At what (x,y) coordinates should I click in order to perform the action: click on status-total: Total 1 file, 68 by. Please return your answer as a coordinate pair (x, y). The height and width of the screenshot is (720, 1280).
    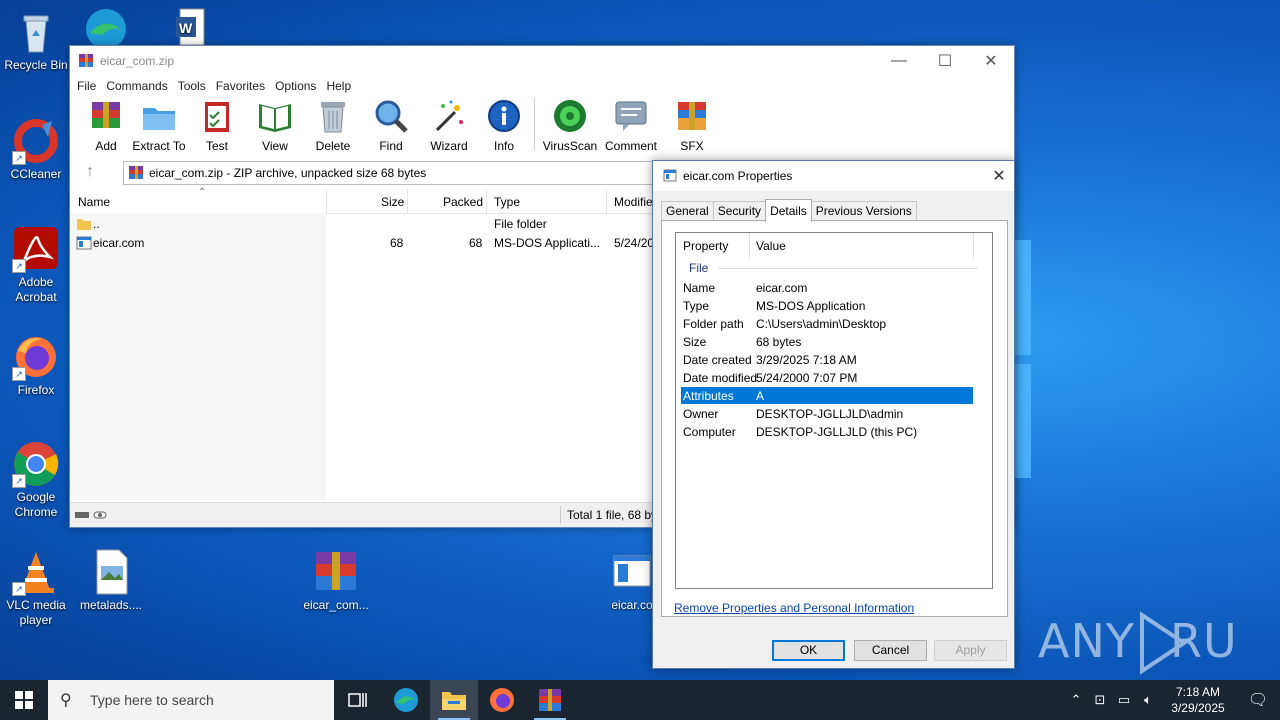
    Looking at the image, I should click on (612, 515).